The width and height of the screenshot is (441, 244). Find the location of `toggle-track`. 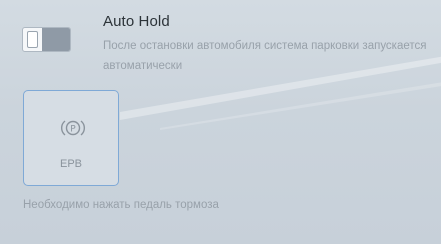

toggle-track is located at coordinates (56, 39).